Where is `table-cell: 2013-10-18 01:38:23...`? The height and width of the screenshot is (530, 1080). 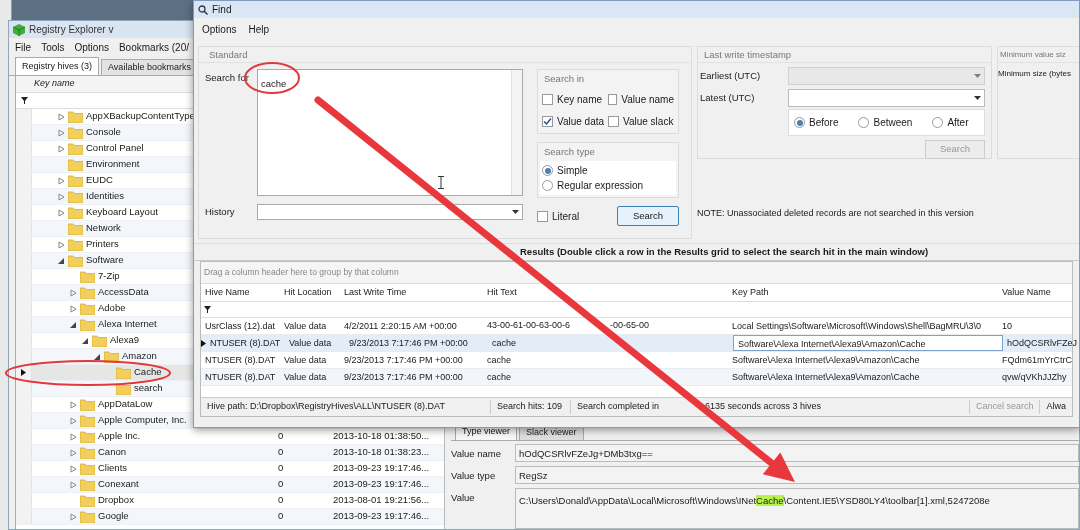 table-cell: 2013-10-18 01:38:23... is located at coordinates (381, 452).